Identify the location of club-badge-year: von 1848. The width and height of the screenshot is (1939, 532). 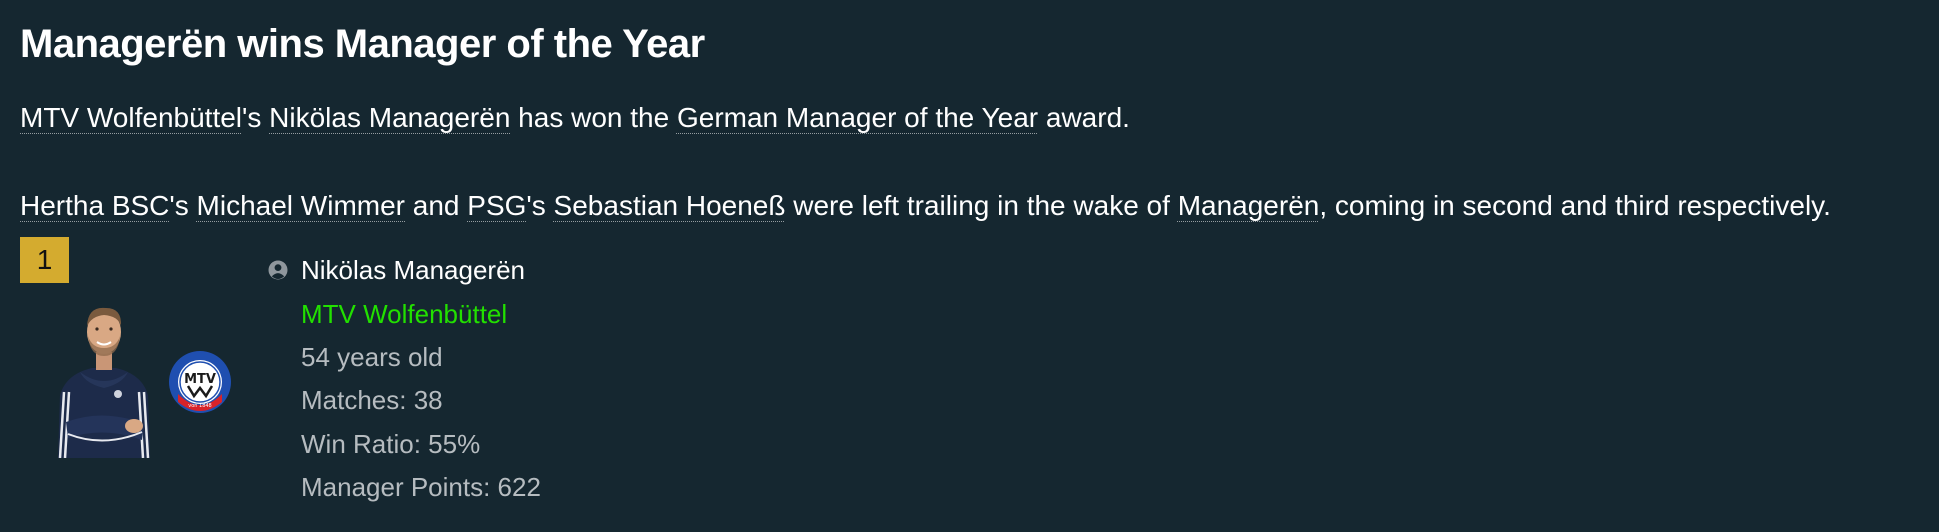
(200, 406).